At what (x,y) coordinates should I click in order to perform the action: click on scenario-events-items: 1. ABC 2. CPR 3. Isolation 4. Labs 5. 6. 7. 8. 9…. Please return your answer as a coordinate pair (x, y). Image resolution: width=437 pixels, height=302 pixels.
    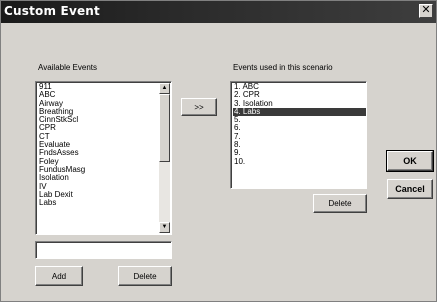
    Looking at the image, I should click on (298, 124).